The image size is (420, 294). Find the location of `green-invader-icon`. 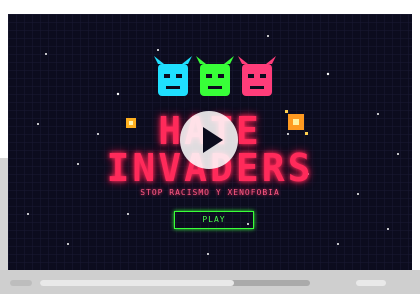

green-invader-icon is located at coordinates (215, 76).